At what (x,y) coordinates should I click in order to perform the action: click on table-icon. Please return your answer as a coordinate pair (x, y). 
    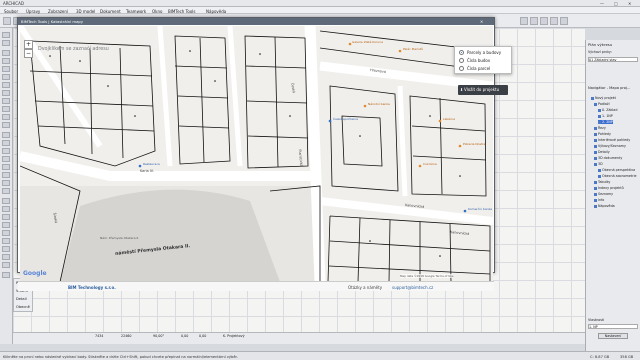
    Looking at the image, I should click on (595, 182).